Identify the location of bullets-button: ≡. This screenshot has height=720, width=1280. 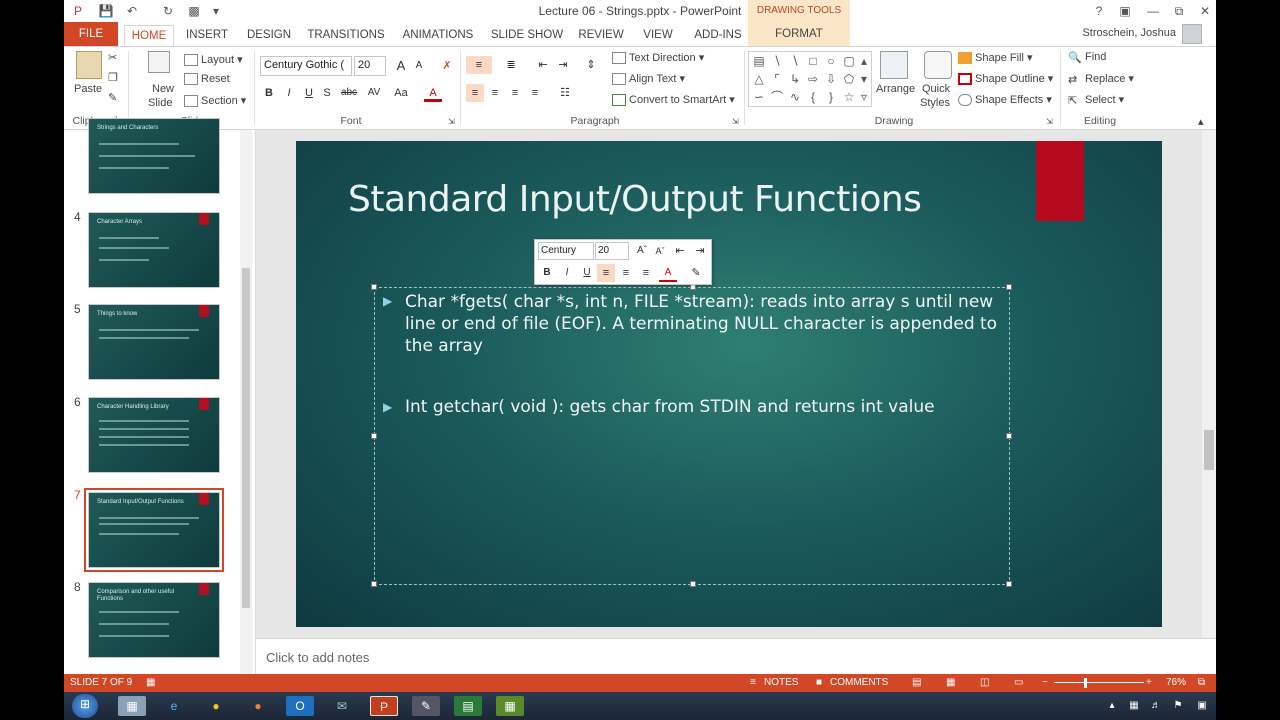
(479, 65).